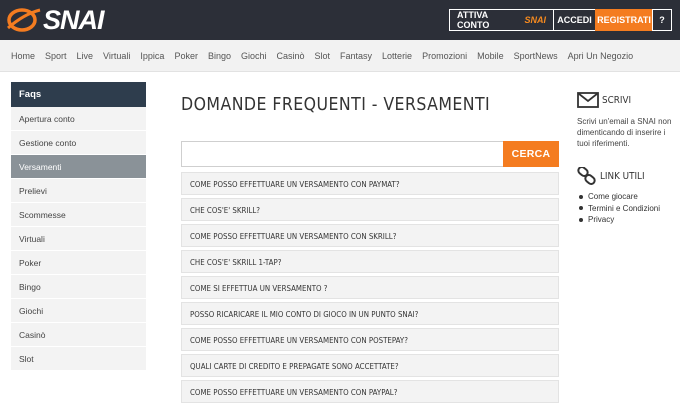  I want to click on sidebar-title: Faqs, so click(78, 94).